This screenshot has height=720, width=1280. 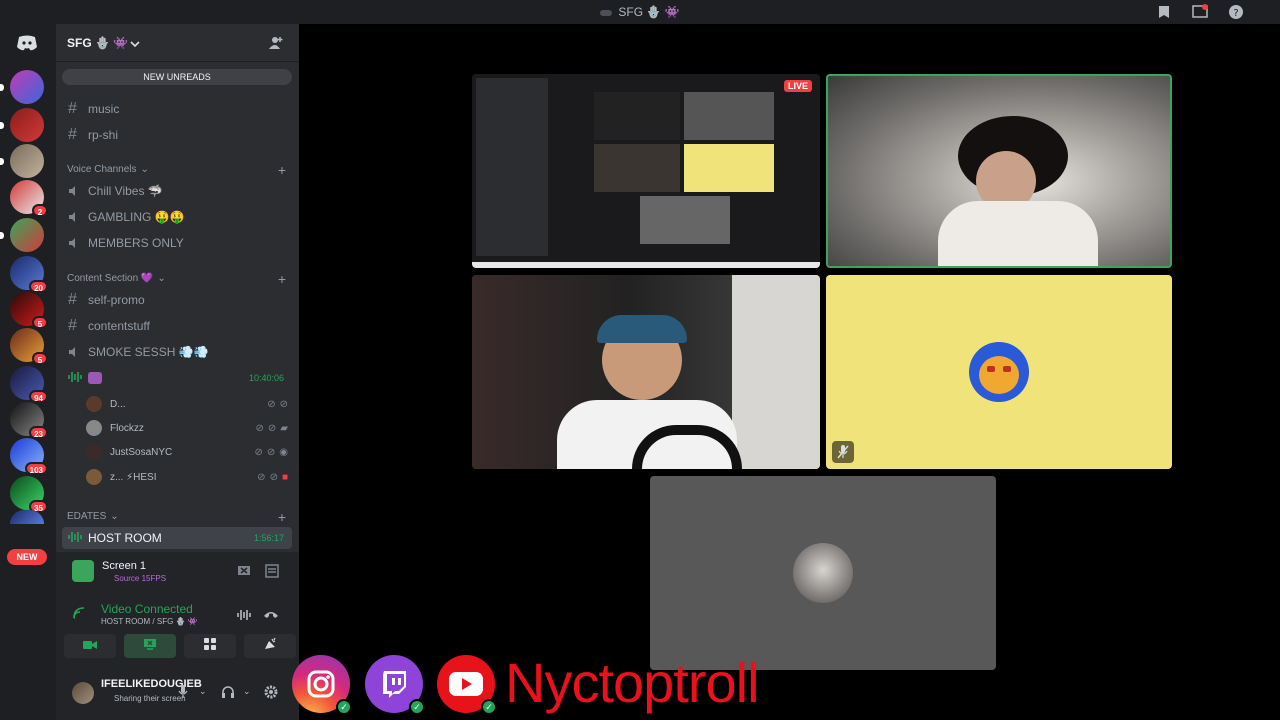 I want to click on server-icon: 94, so click(x=29, y=384).